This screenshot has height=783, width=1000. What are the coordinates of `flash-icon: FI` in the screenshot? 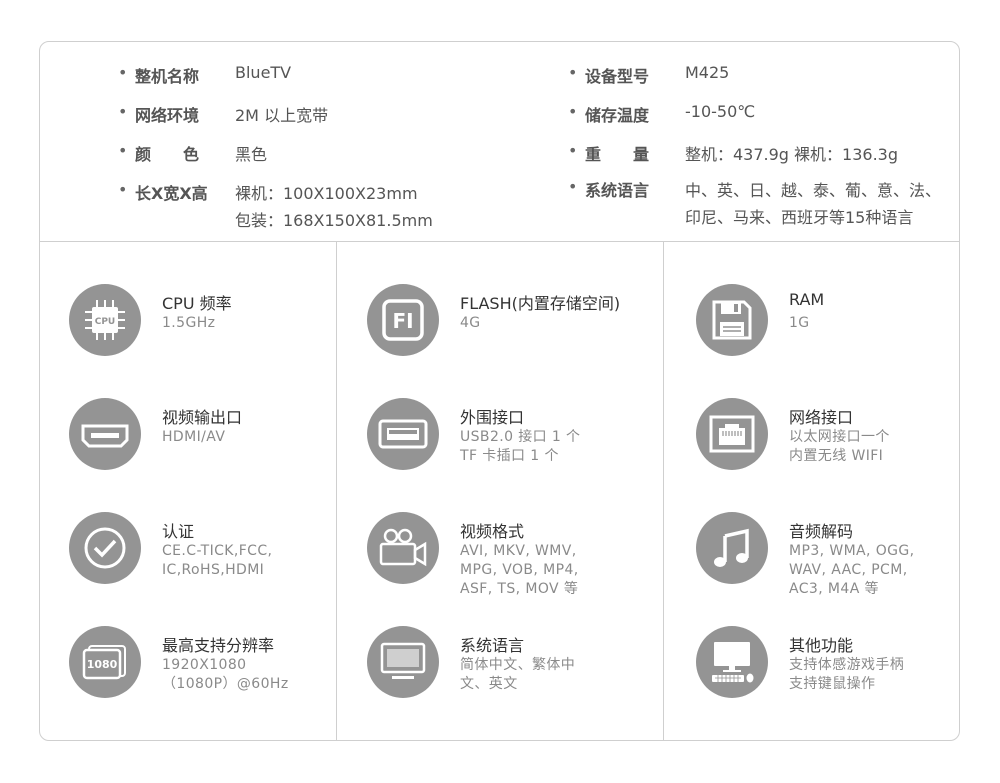 It's located at (403, 320).